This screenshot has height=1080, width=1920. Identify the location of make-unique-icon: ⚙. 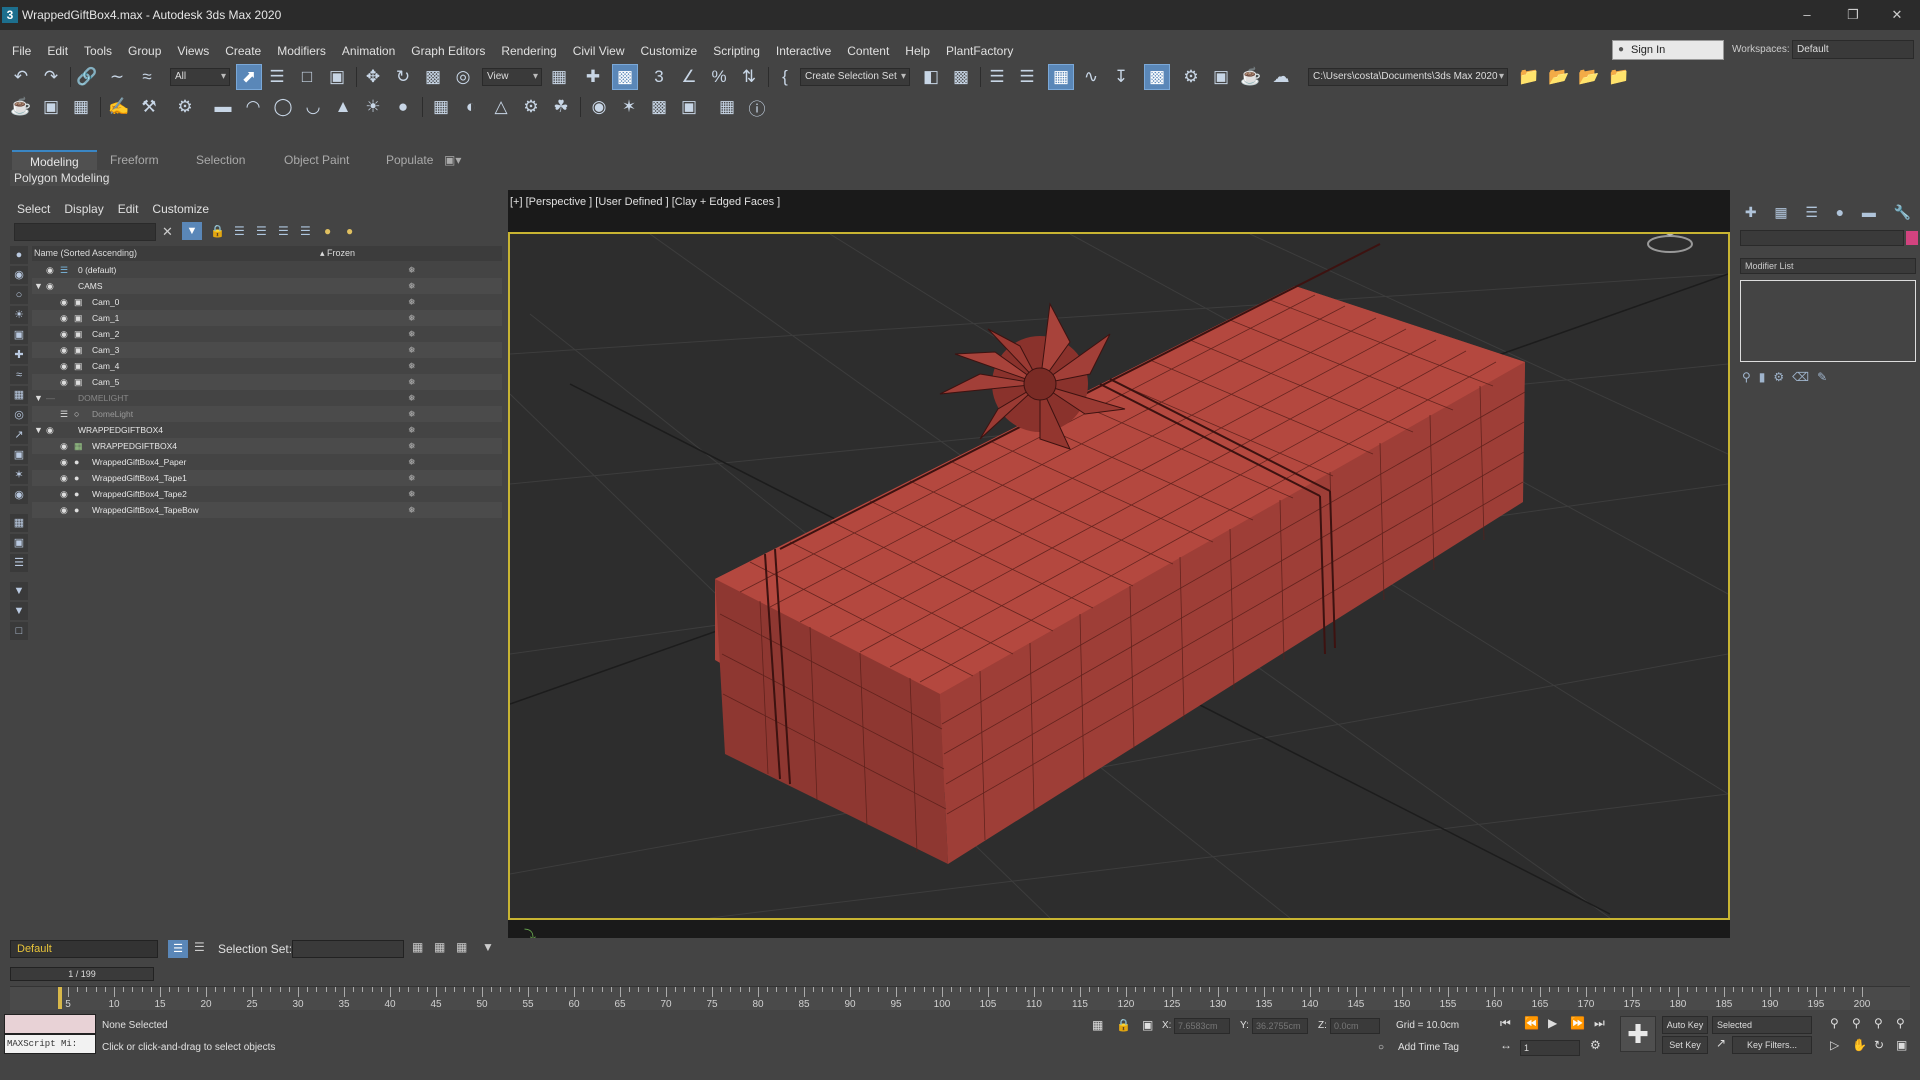
(1782, 377).